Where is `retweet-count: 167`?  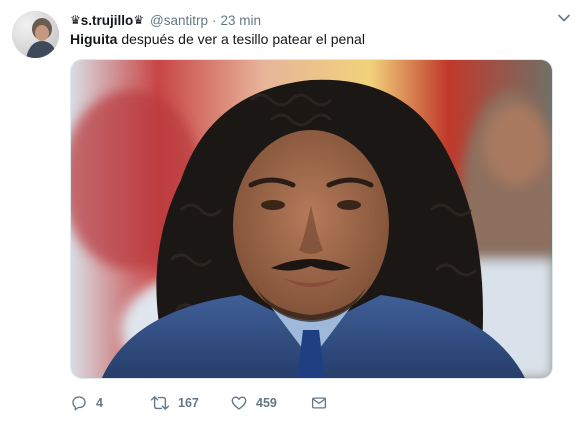
retweet-count: 167 is located at coordinates (188, 403).